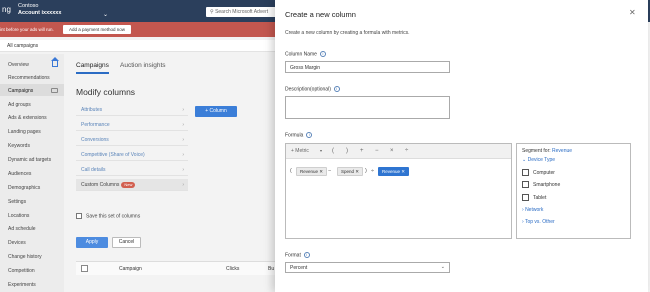  What do you see at coordinates (24, 132) in the screenshot?
I see `sidebar-item-landing-pages: Landing pages` at bounding box center [24, 132].